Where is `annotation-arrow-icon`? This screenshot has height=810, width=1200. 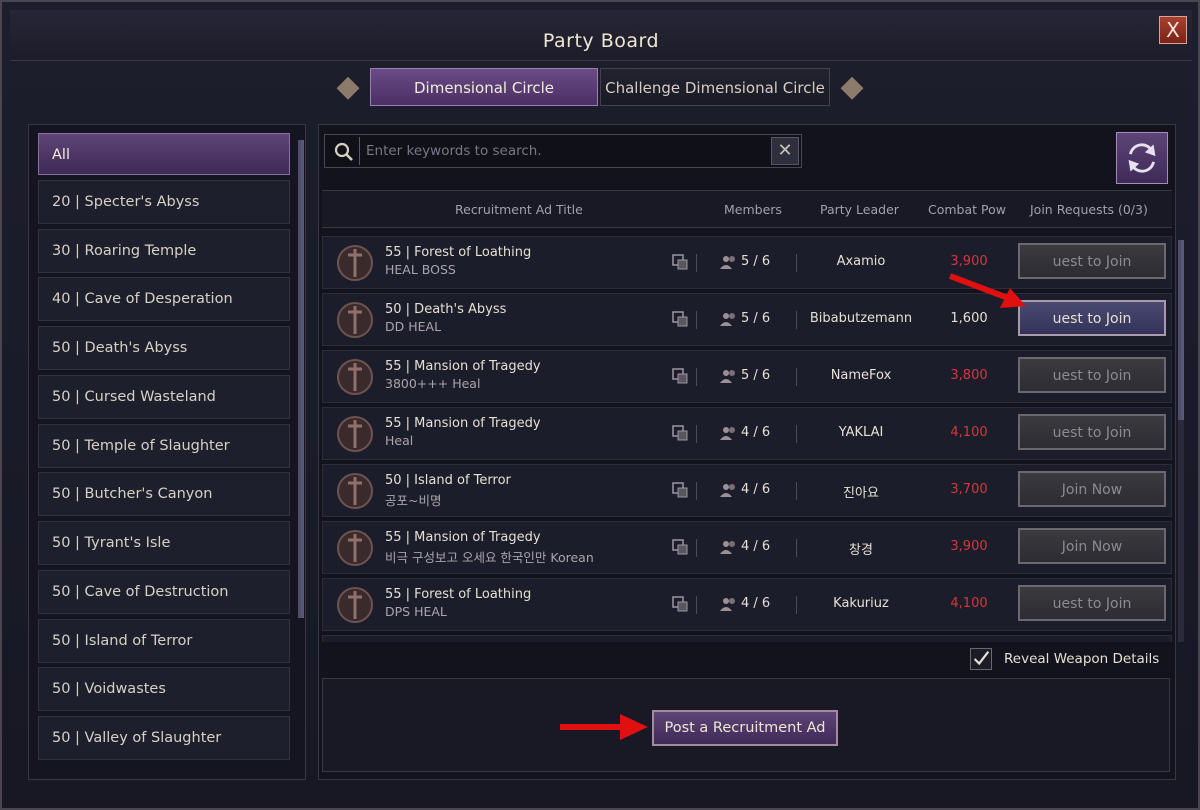
annotation-arrow-icon is located at coordinates (604, 727).